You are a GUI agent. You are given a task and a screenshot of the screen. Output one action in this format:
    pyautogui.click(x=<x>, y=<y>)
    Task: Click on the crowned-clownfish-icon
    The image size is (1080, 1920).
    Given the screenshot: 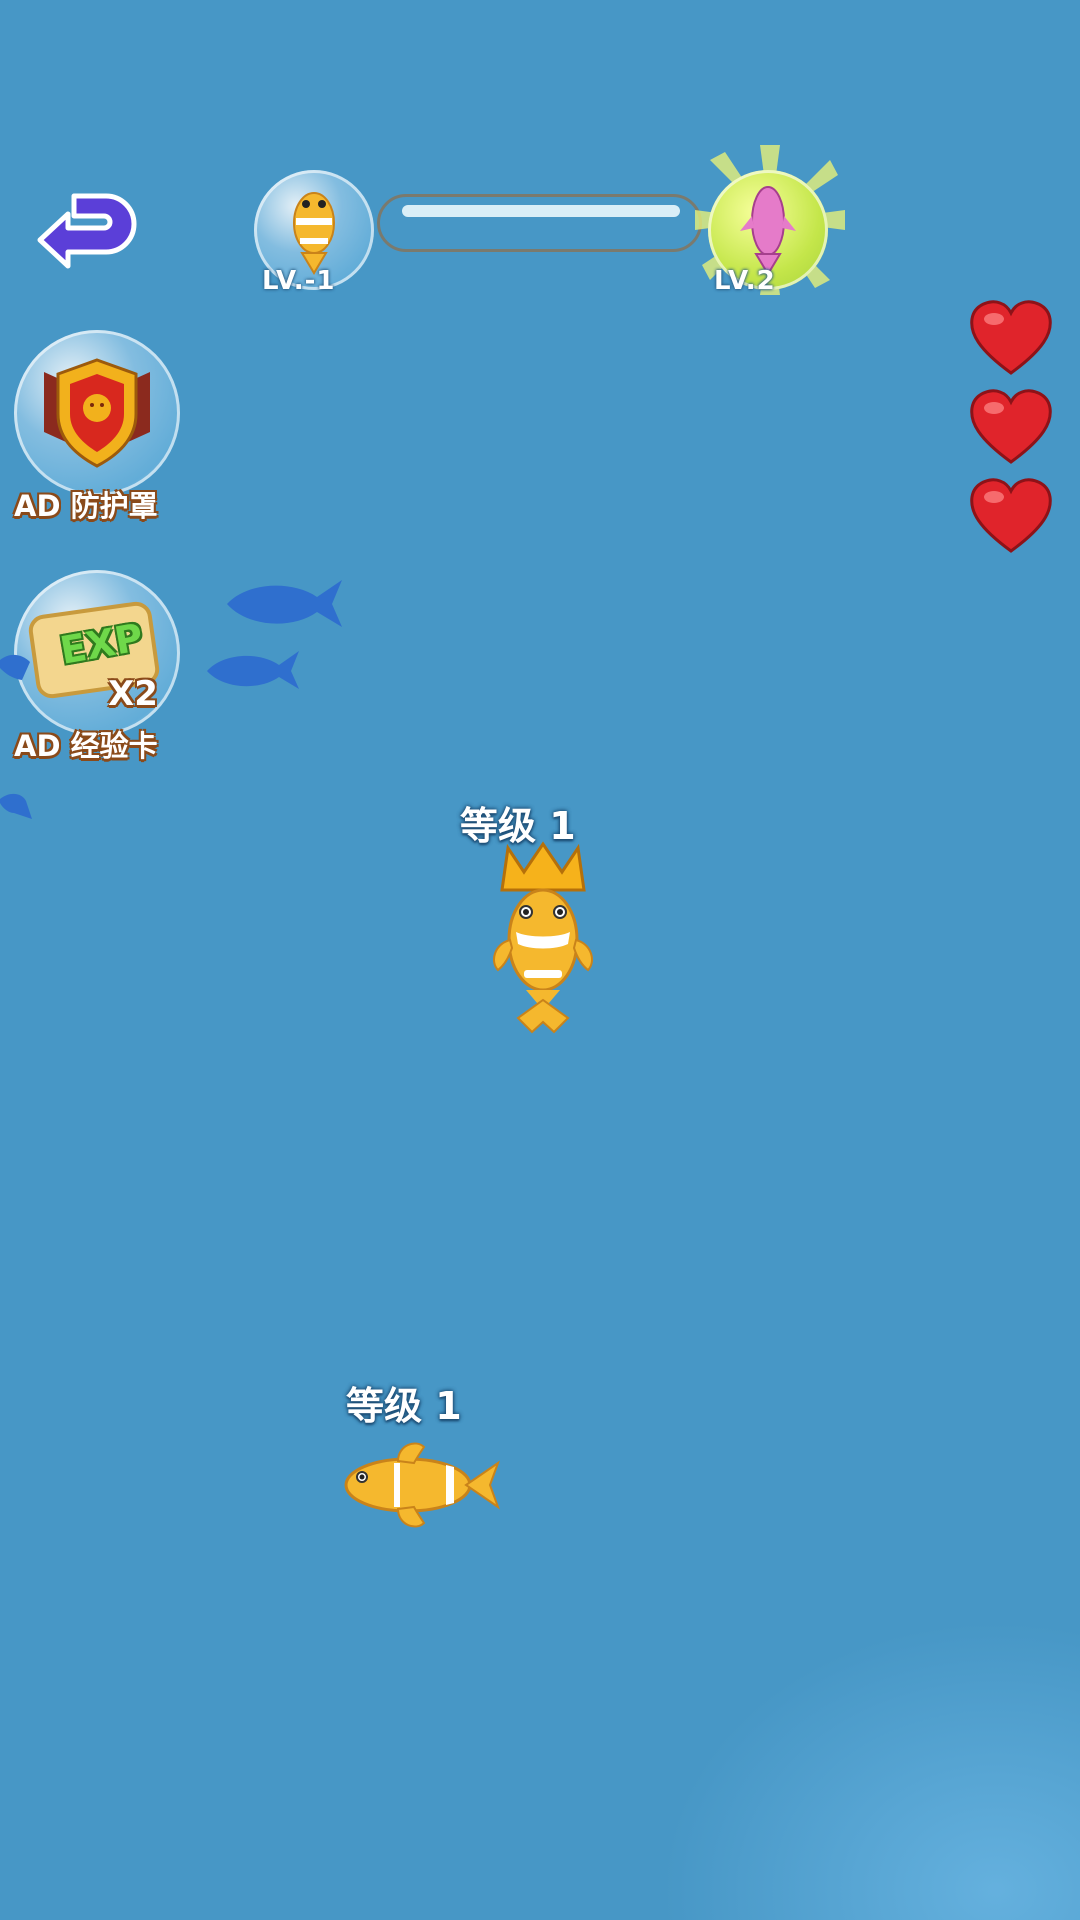 What is the action you would take?
    pyautogui.click(x=543, y=937)
    